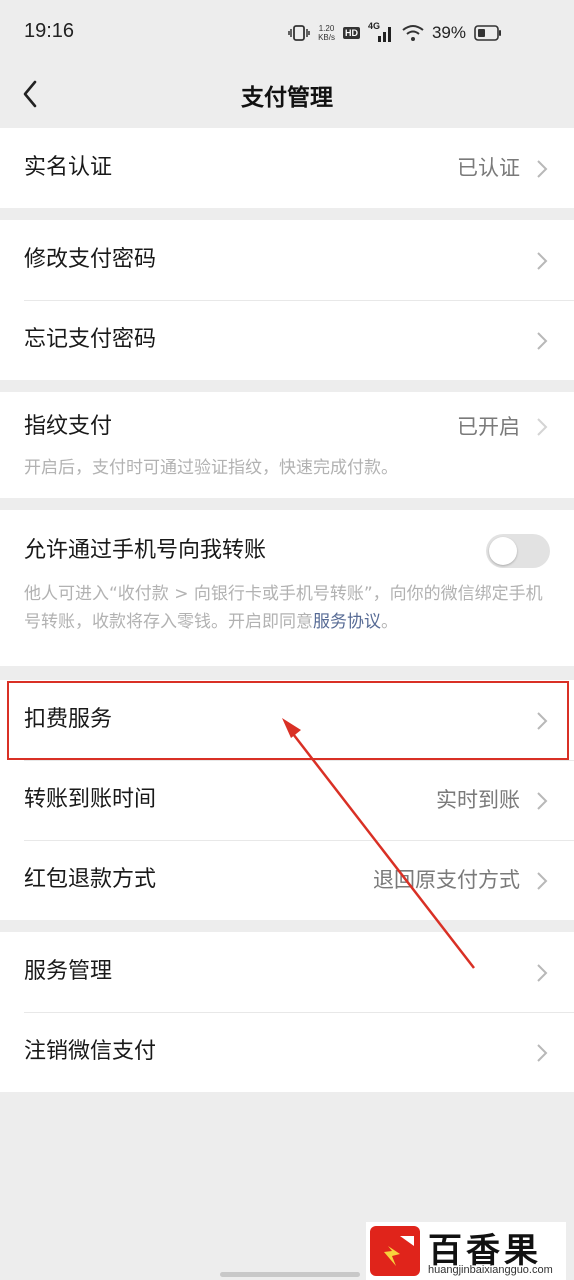  Describe the element at coordinates (90, 339) in the screenshot. I see `forgot-password-label: 忘记支付密码` at that location.